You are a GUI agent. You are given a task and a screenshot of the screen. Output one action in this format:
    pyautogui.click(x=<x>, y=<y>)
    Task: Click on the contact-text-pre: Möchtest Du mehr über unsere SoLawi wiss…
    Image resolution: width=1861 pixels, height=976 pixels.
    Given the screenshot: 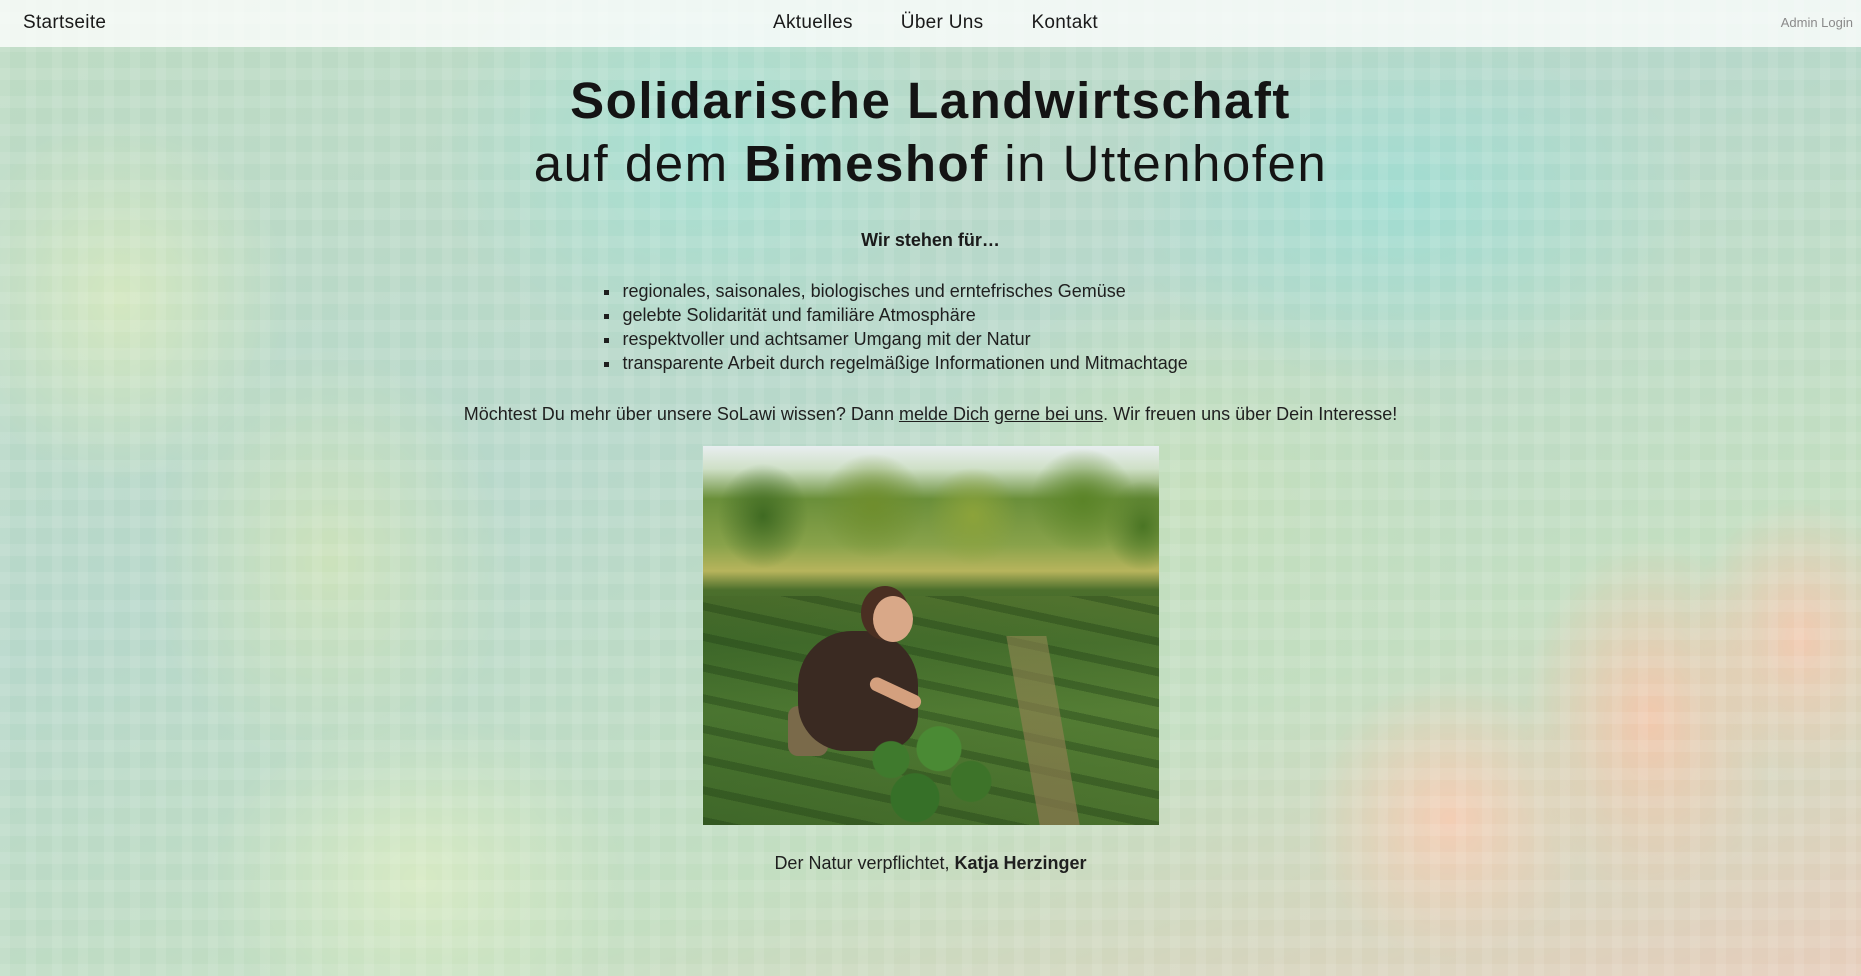 What is the action you would take?
    pyautogui.click(x=681, y=414)
    